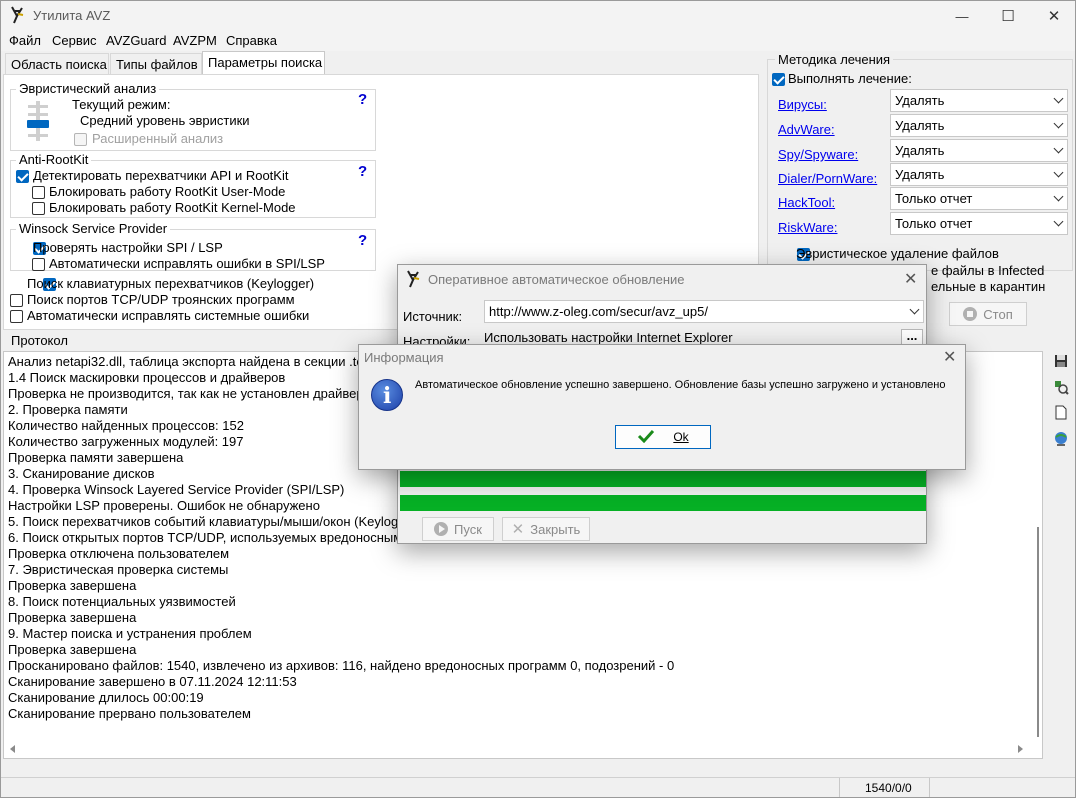 The width and height of the screenshot is (1076, 798). What do you see at coordinates (129, 713) in the screenshot?
I see `log-line: Сканирование прервано пользователем` at bounding box center [129, 713].